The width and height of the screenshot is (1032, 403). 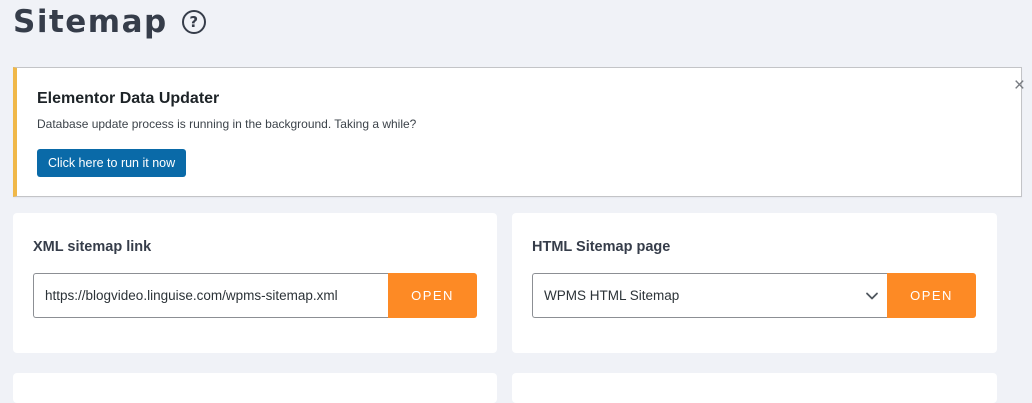 What do you see at coordinates (128, 98) in the screenshot?
I see `notice-title: Elementor Data Updater` at bounding box center [128, 98].